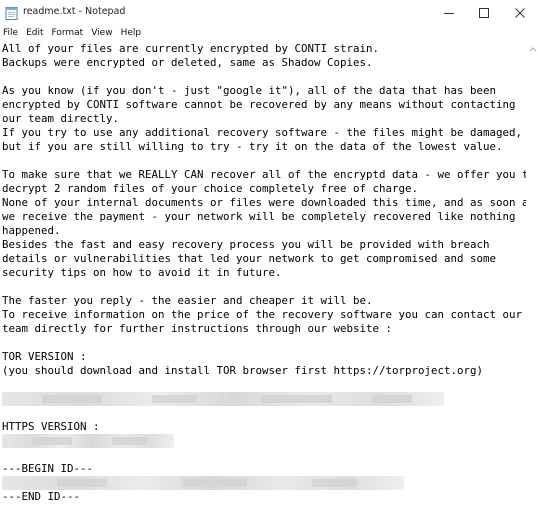 The image size is (540, 515). I want to click on notepad-icon, so click(11, 13).